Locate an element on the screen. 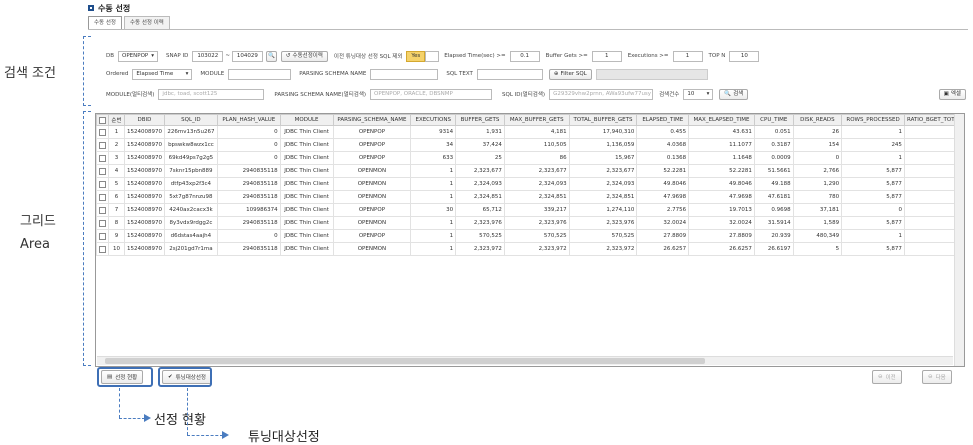 The height and width of the screenshot is (445, 973). row-select-cell is located at coordinates (102, 236).